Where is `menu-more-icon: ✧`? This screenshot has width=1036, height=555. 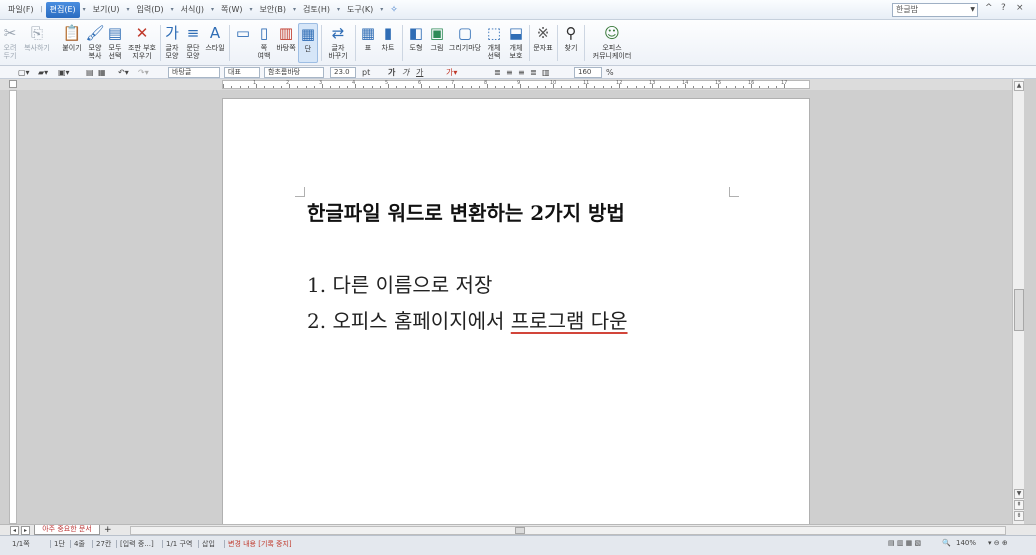 menu-more-icon: ✧ is located at coordinates (394, 10).